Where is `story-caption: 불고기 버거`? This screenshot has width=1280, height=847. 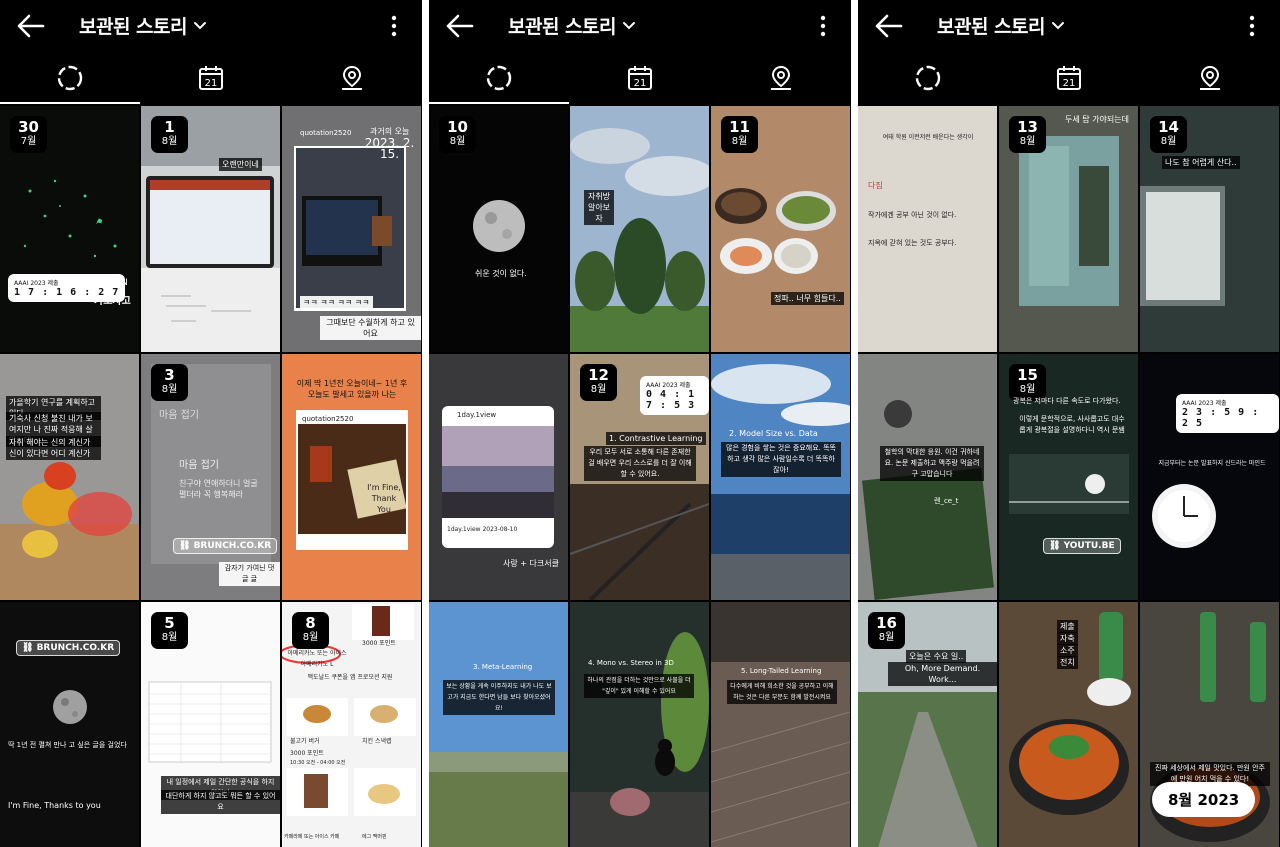 story-caption: 불고기 버거 is located at coordinates (305, 741).